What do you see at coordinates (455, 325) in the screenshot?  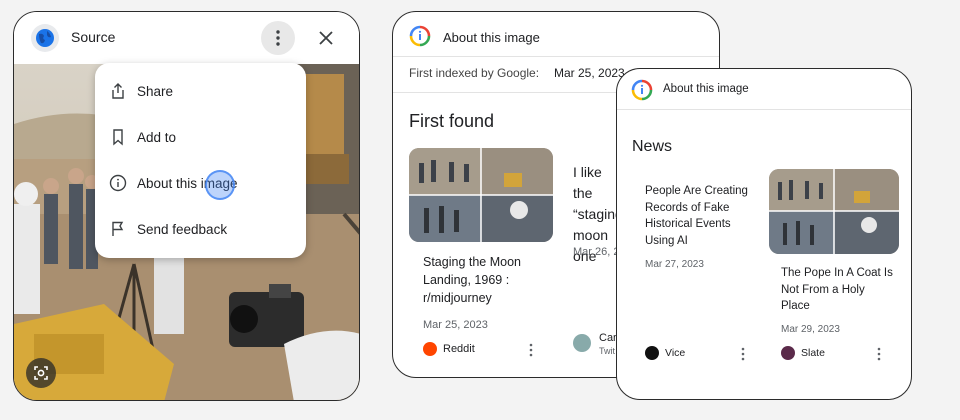 I see `result-date: Mar 25, 2023` at bounding box center [455, 325].